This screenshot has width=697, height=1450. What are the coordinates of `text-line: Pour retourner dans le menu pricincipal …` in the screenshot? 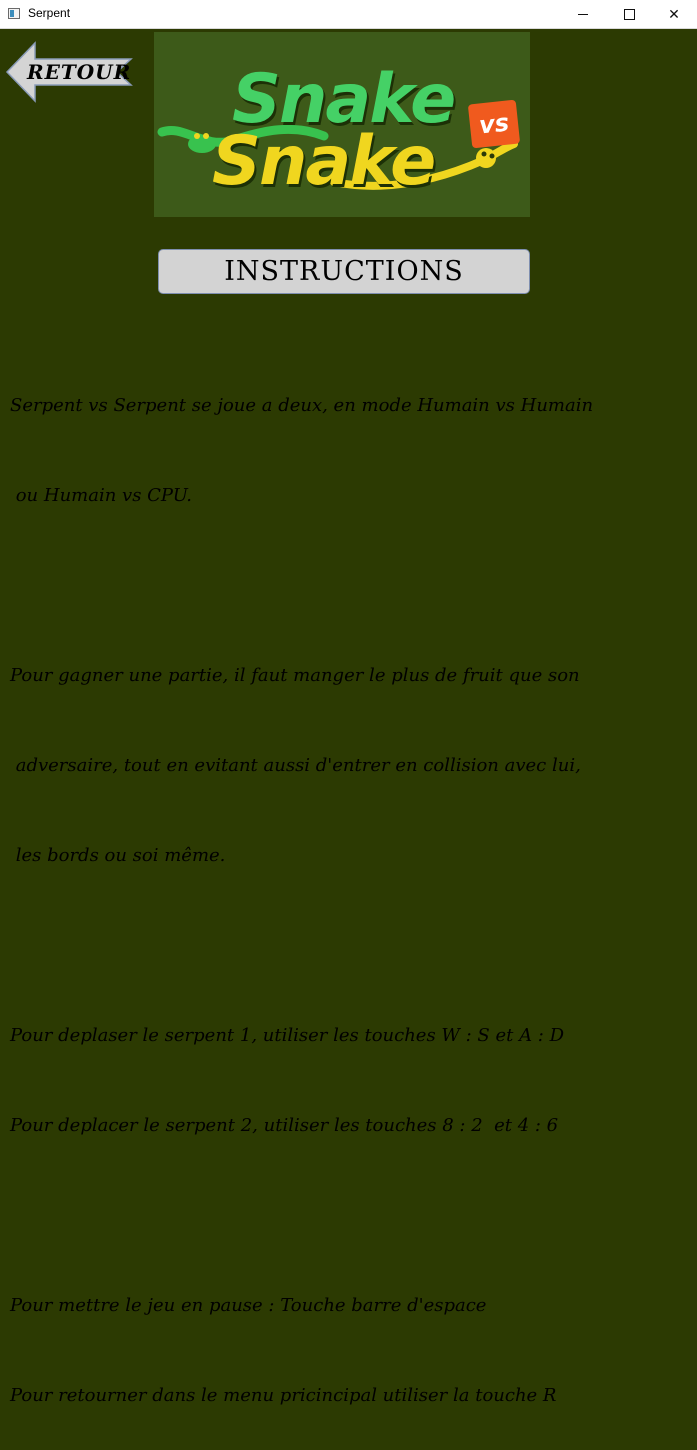 It's located at (283, 1395).